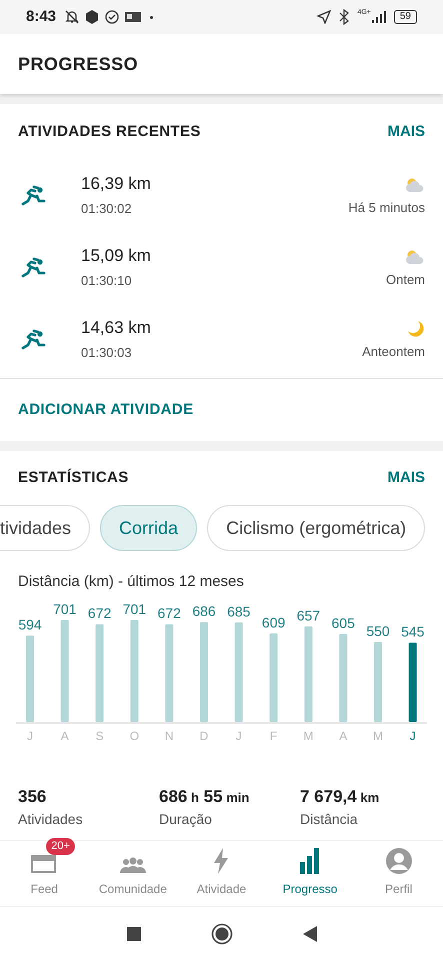  Describe the element at coordinates (41, 16) in the screenshot. I see `clock: 8:43` at that location.